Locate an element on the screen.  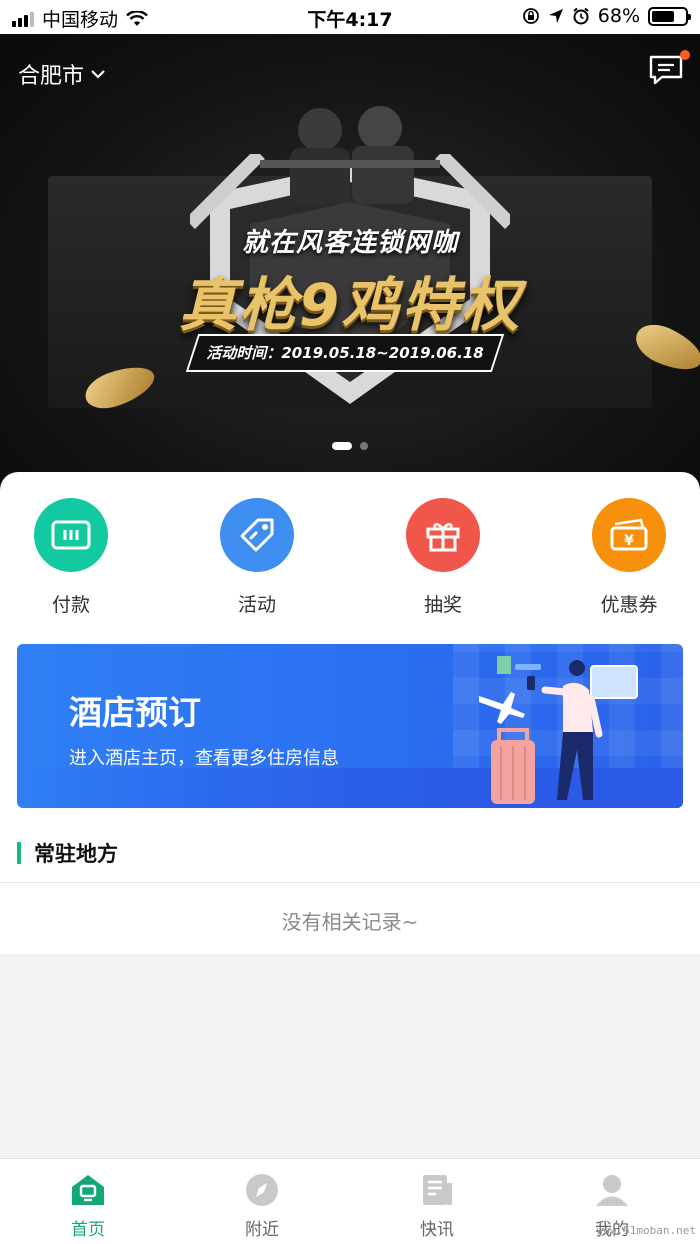
quick-action-coupon: ¥ 优惠券 is located at coordinates (629, 557).